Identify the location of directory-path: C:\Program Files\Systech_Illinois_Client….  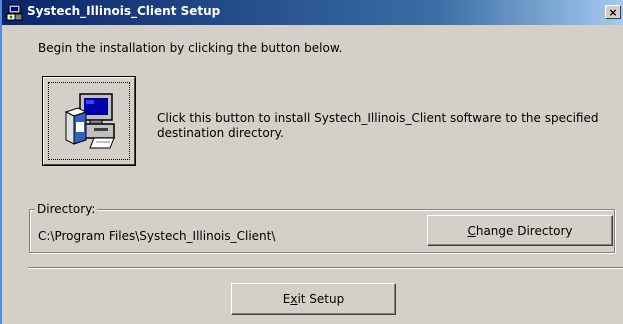
(157, 236).